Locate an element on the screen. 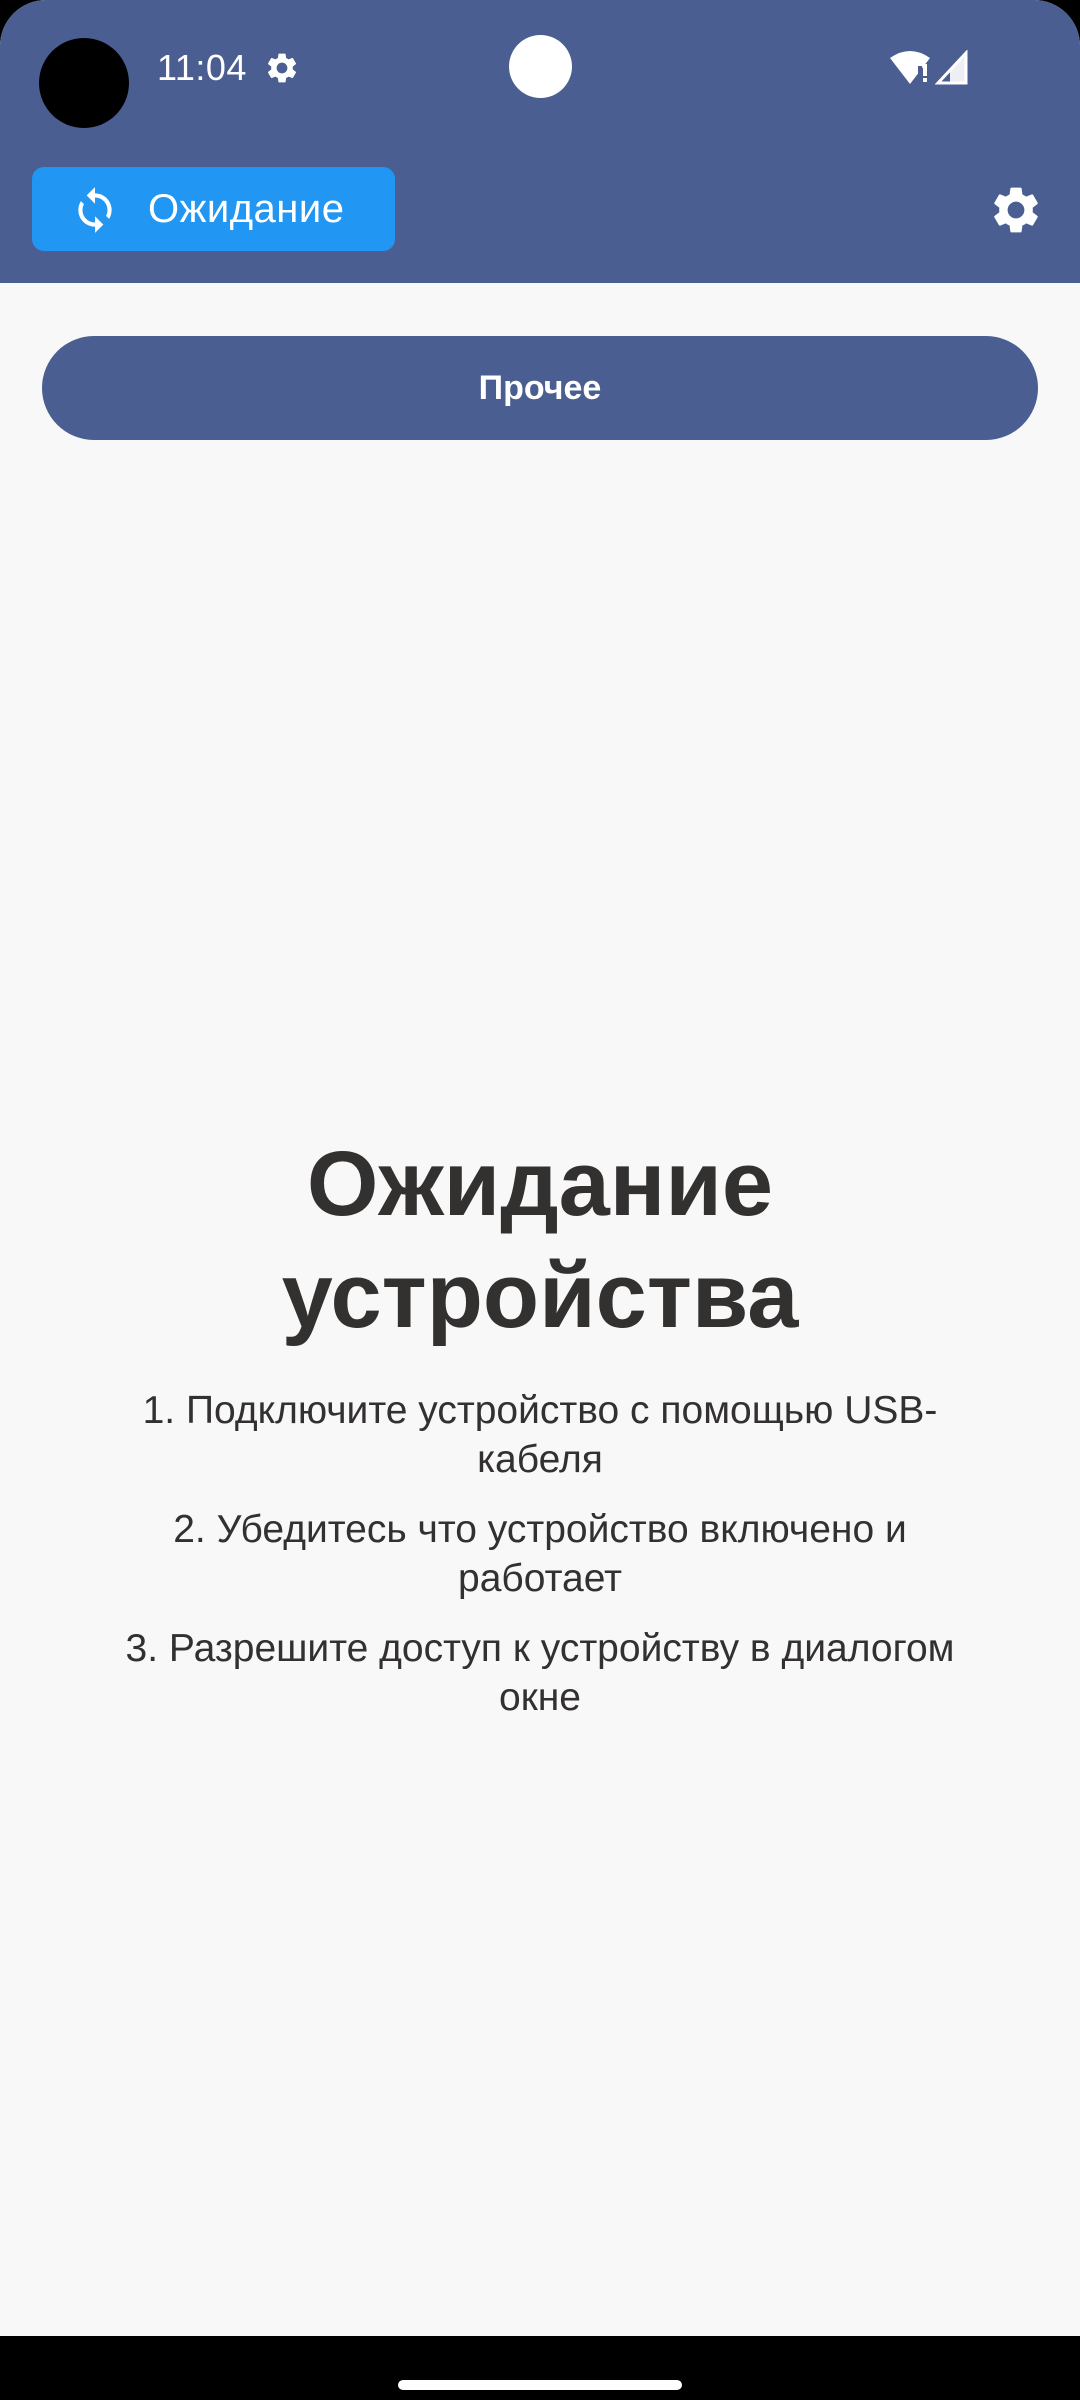 This screenshot has width=1080, height=2400. front-camera-dot is located at coordinates (540, 66).